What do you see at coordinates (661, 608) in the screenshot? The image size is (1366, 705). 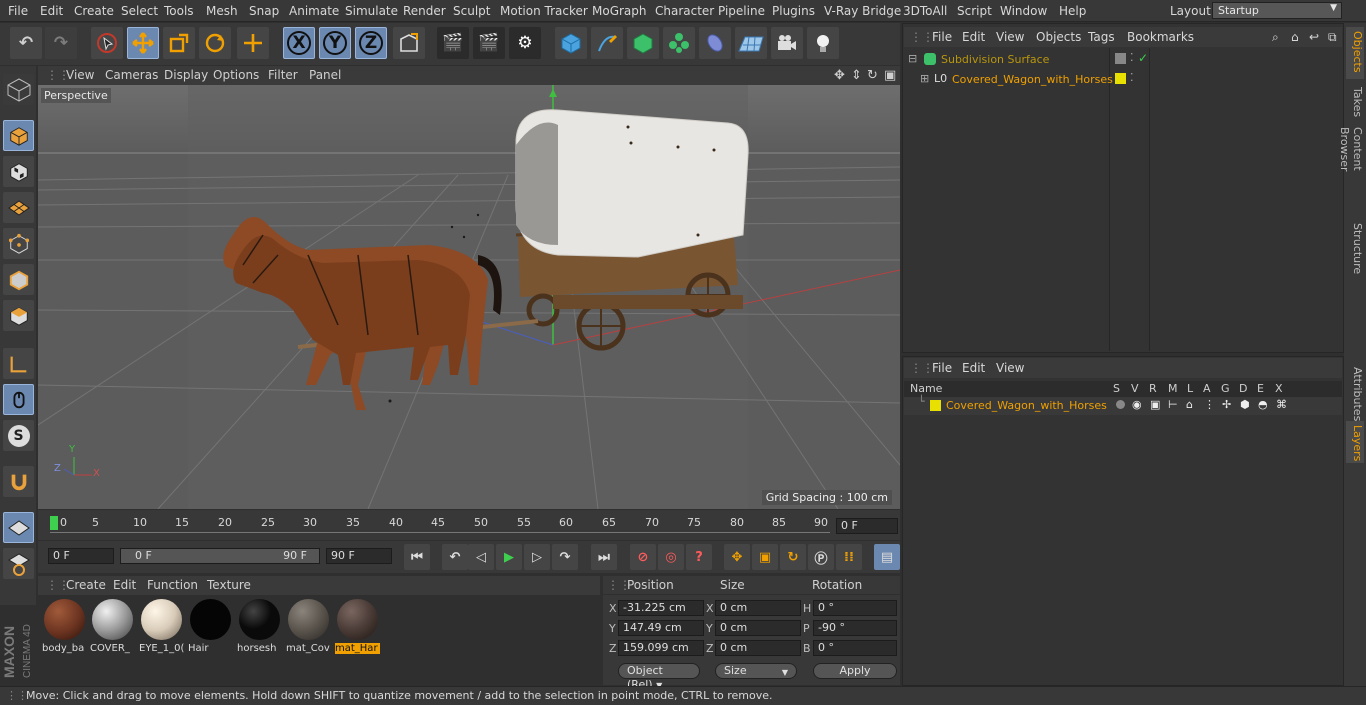 I see `position-x-field: -31.225 cm` at bounding box center [661, 608].